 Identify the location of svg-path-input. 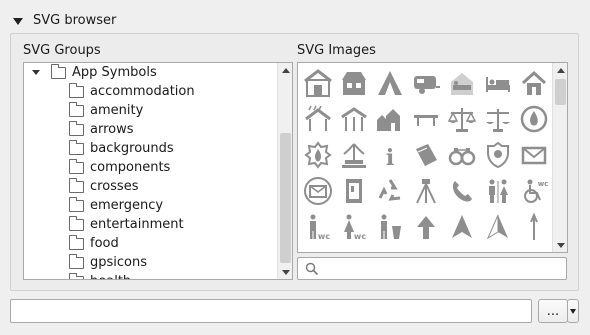
(271, 311).